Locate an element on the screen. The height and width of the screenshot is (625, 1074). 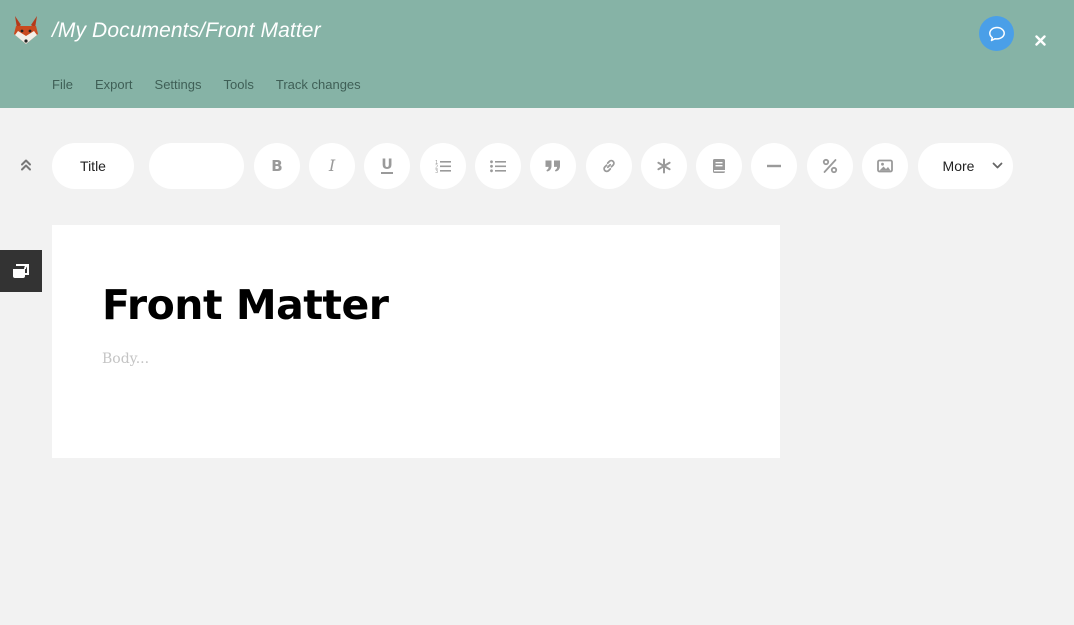
menu-settings: Settings is located at coordinates (178, 84).